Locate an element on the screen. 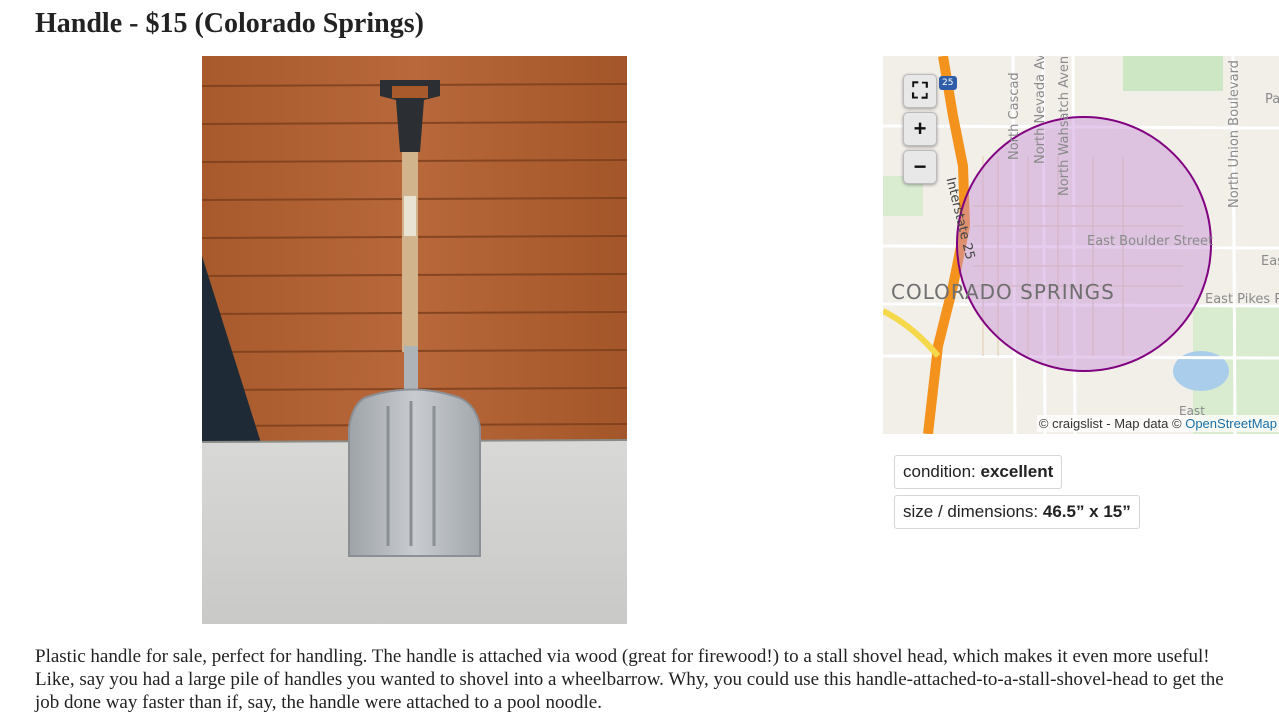 The image size is (1279, 726). openstreetmap-link: OpenStreetMap is located at coordinates (1231, 423).